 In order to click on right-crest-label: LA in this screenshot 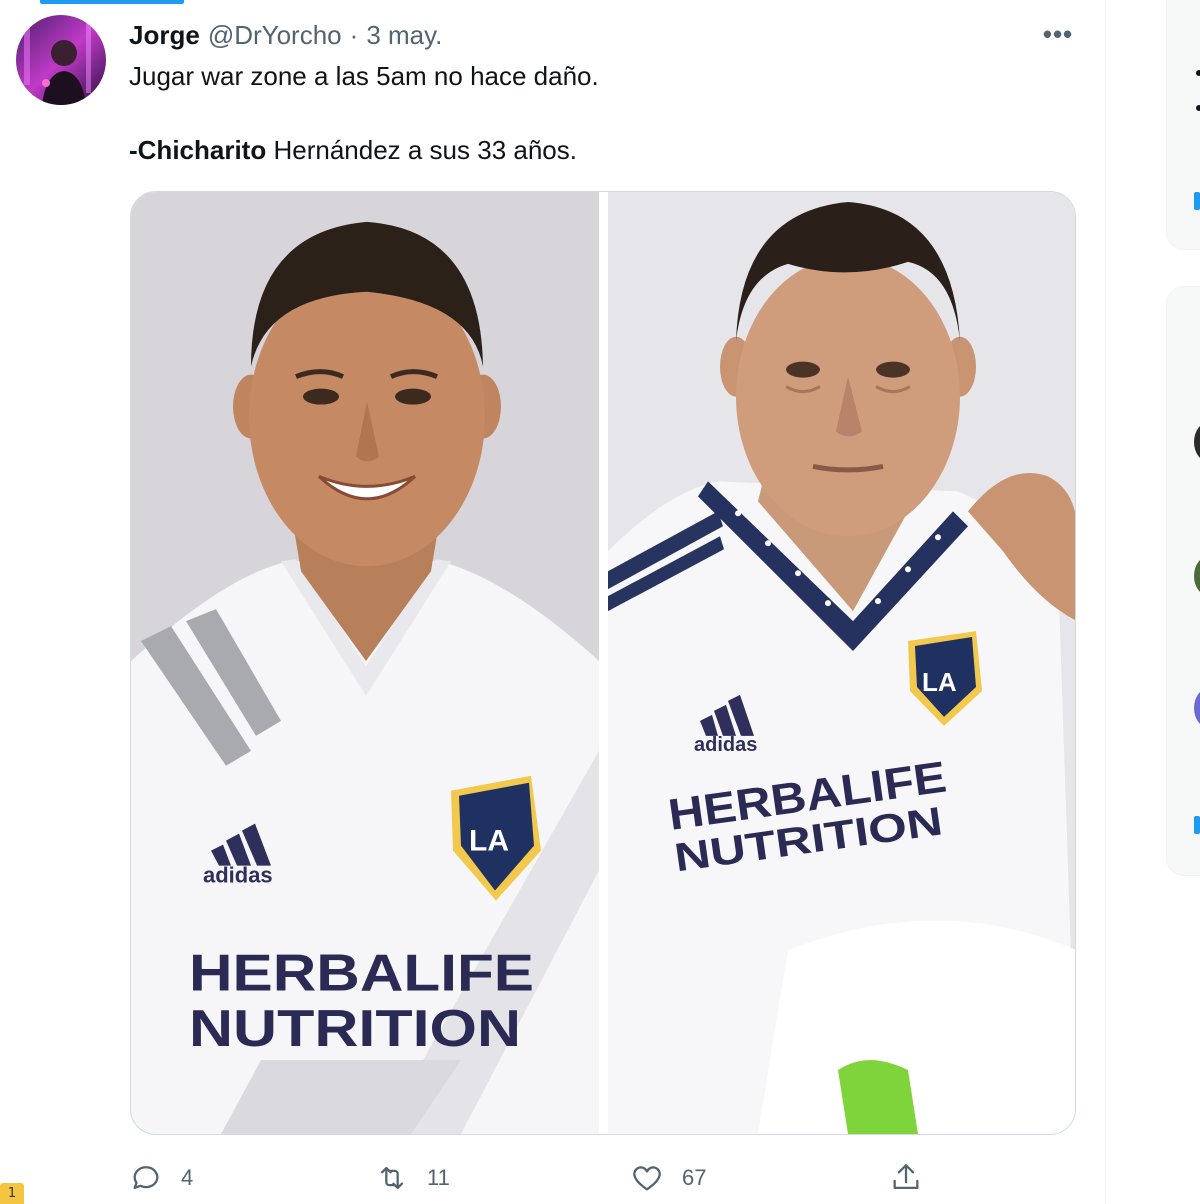, I will do `click(939, 682)`.